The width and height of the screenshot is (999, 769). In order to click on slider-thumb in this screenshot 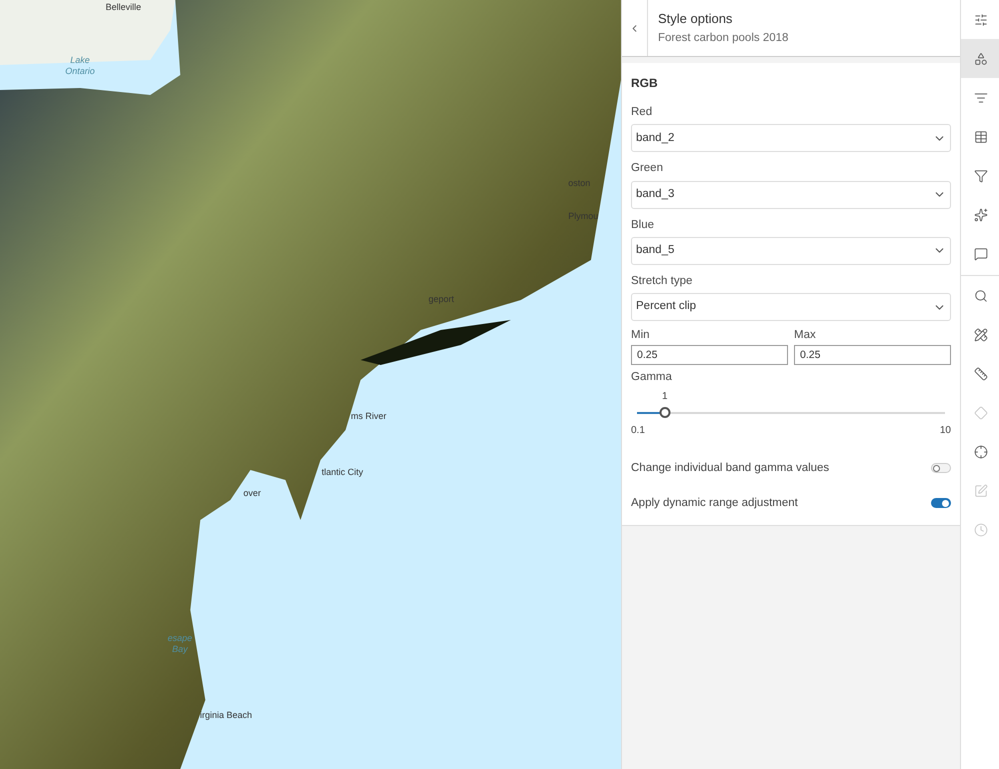, I will do `click(664, 412)`.